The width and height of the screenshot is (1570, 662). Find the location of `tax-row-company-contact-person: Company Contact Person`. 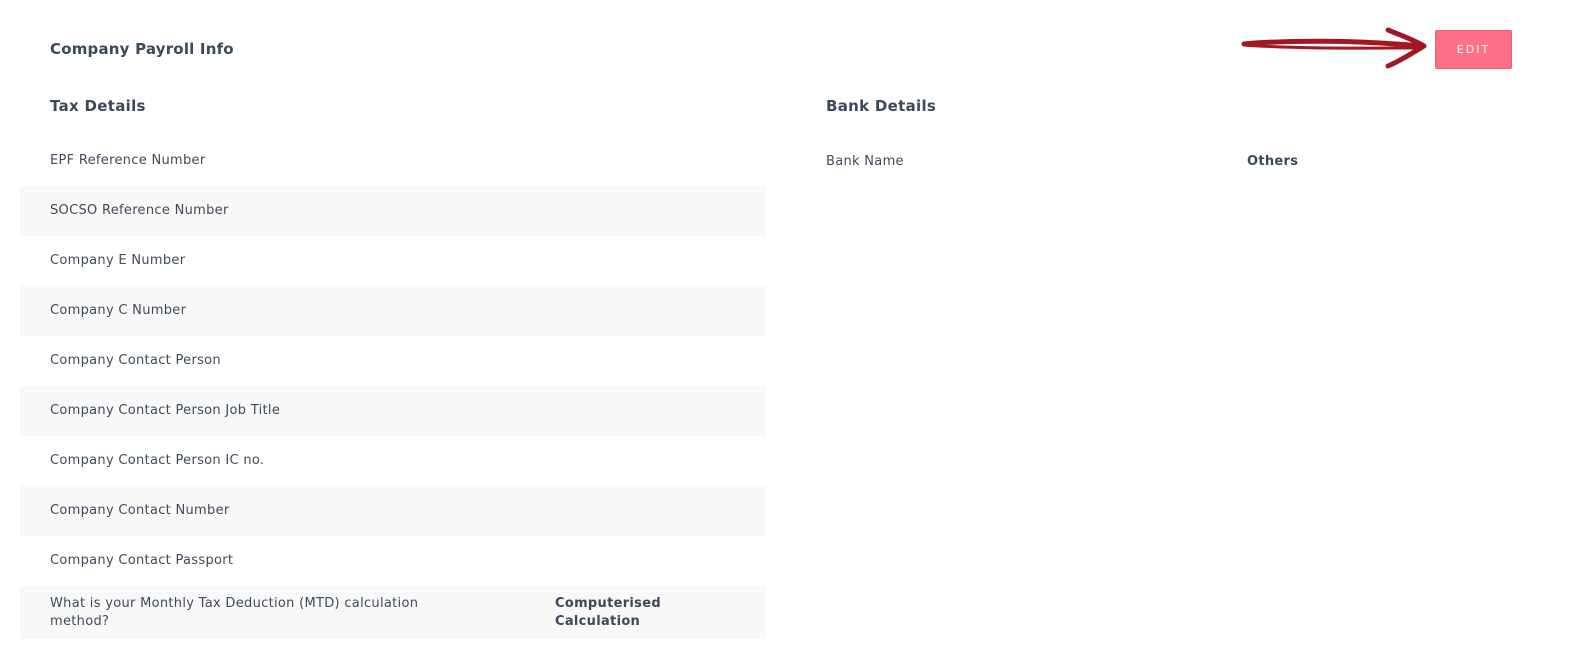

tax-row-company-contact-person: Company Contact Person is located at coordinates (393, 361).